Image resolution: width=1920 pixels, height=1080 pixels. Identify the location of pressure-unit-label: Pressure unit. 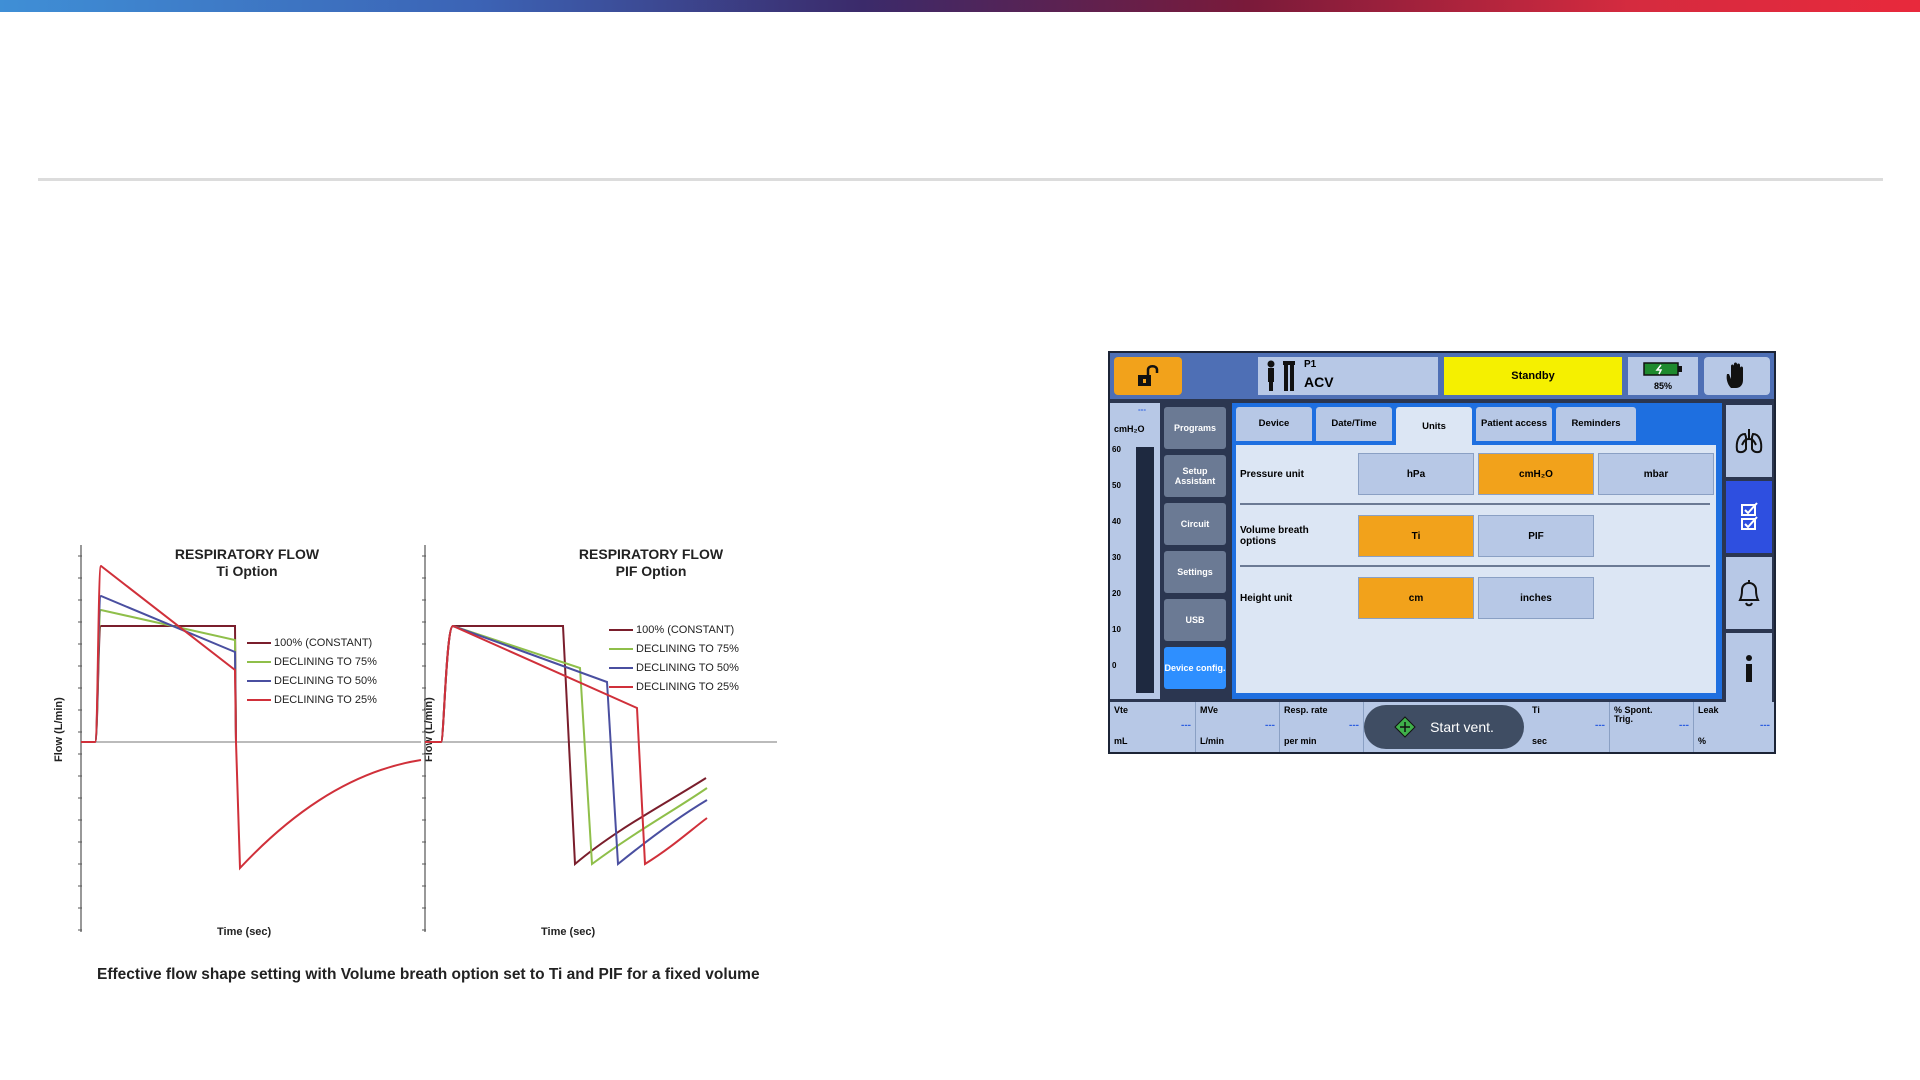
(1272, 474).